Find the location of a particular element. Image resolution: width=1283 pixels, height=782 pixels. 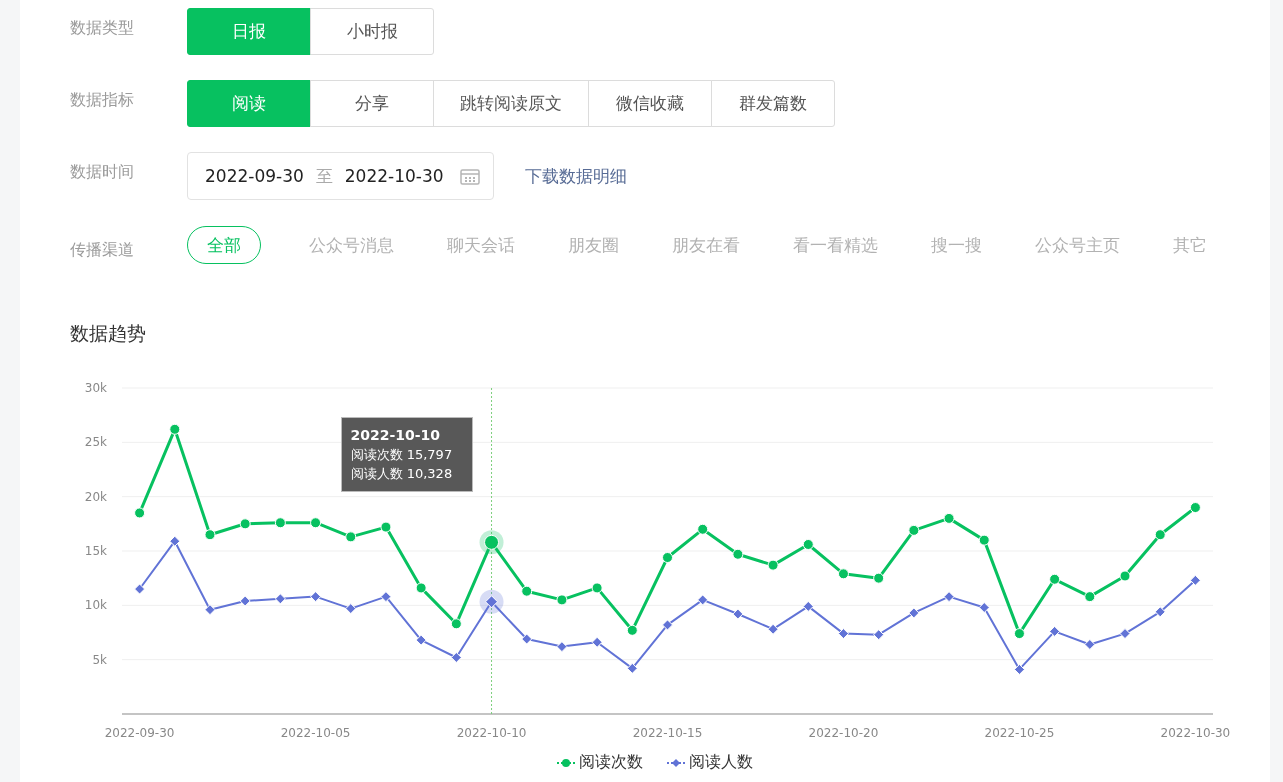

x-axis-label: 2022-10-15 is located at coordinates (667, 733).